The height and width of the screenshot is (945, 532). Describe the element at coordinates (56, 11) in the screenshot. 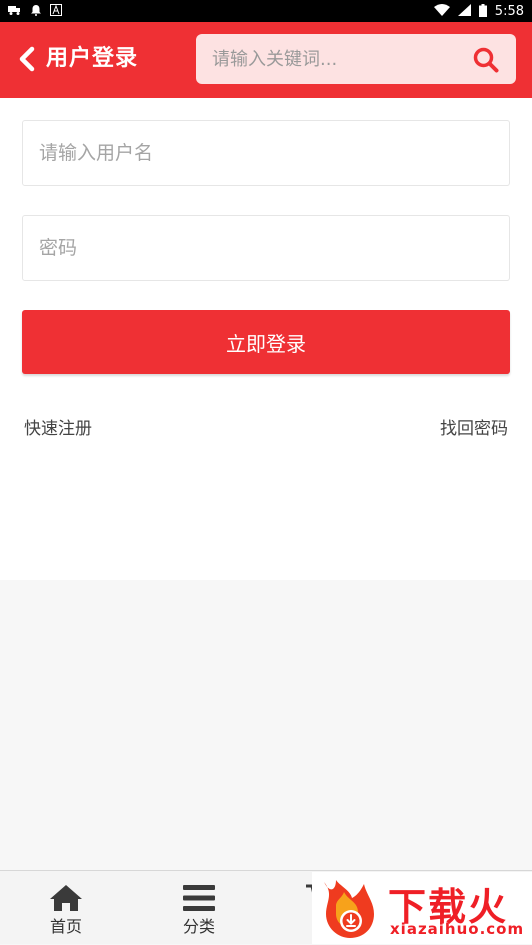

I see `a-icon` at that location.